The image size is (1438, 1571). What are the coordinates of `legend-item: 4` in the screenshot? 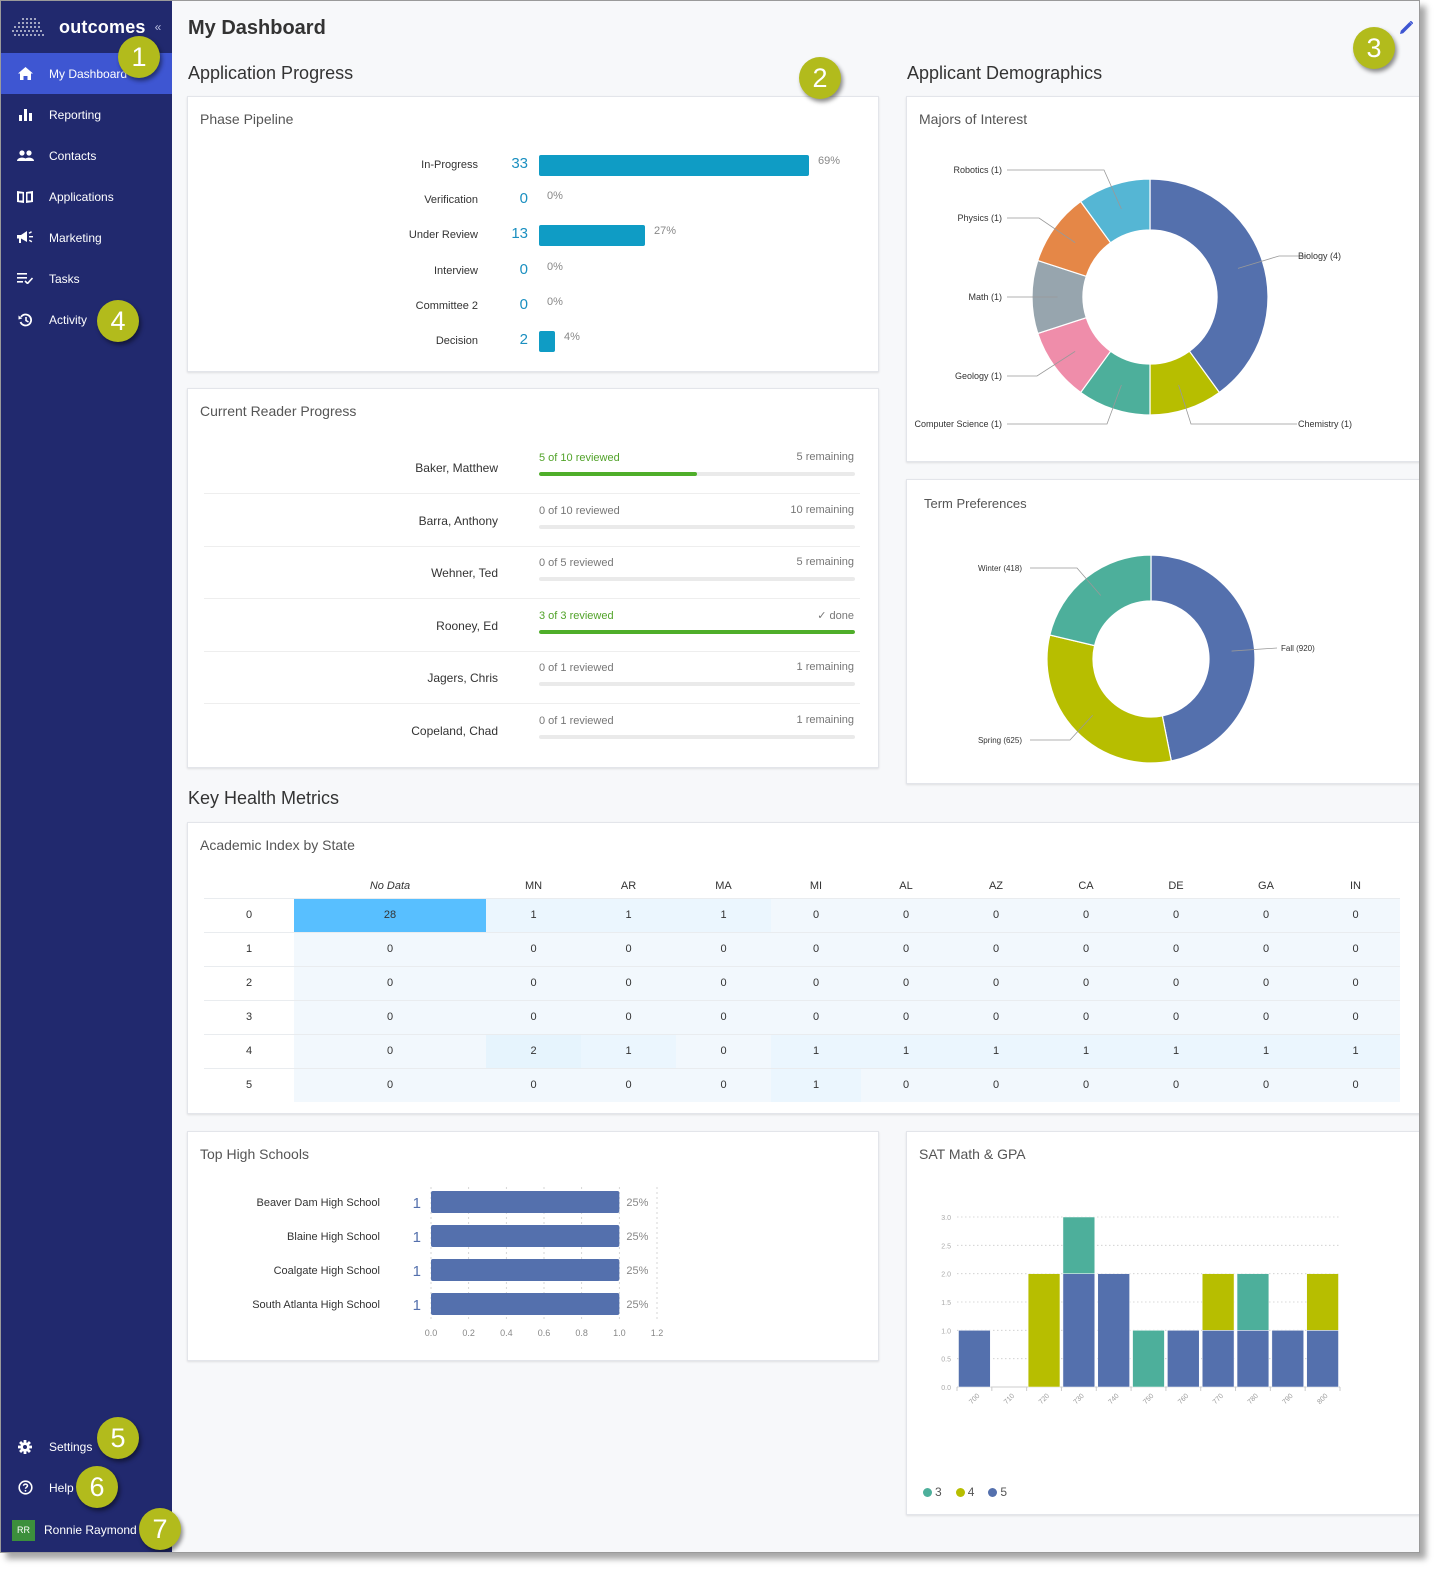 It's located at (964, 1492).